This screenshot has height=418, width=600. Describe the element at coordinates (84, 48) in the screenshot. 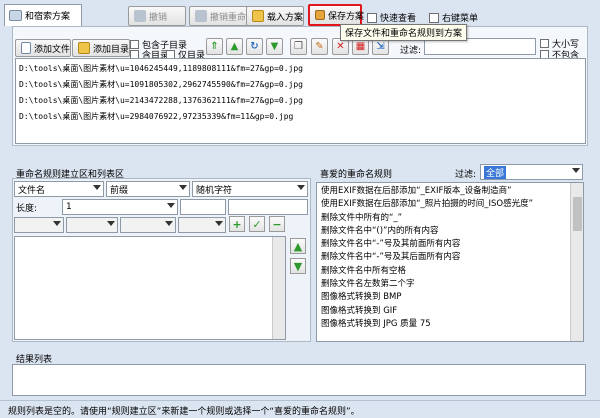

I see `add-folder-icon` at that location.